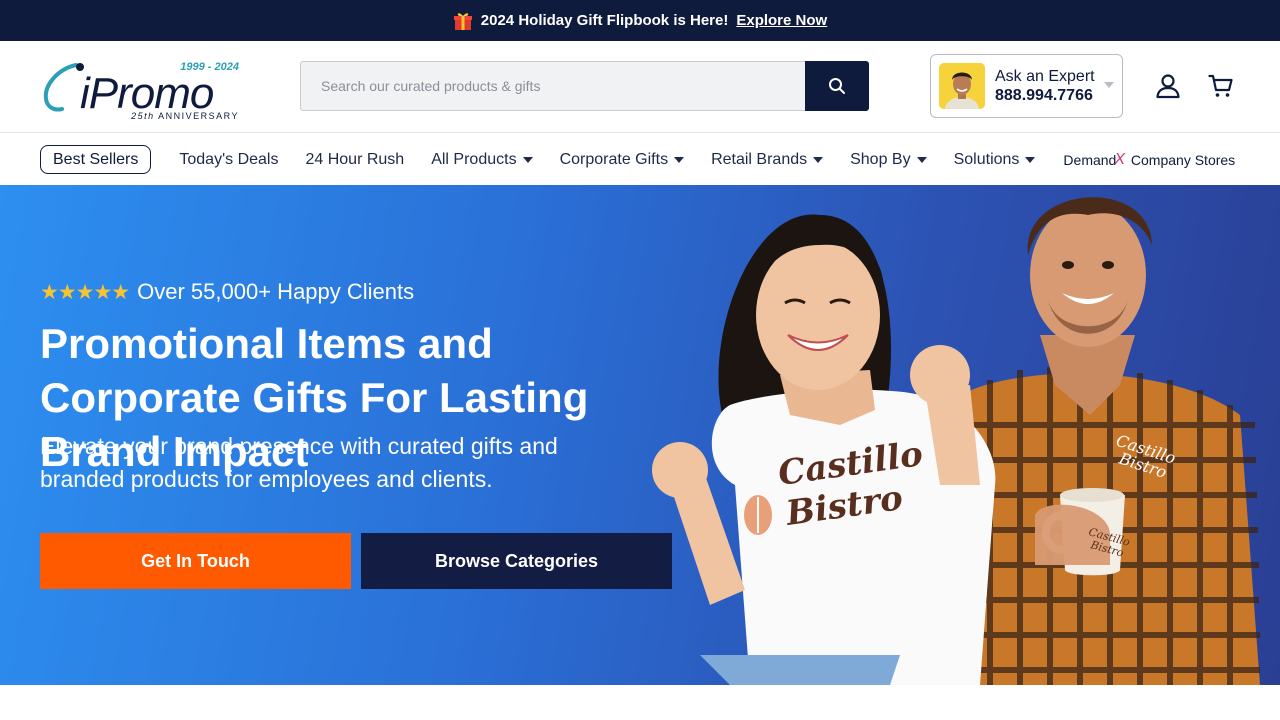  I want to click on company-stores-label: Company Stores, so click(1183, 159).